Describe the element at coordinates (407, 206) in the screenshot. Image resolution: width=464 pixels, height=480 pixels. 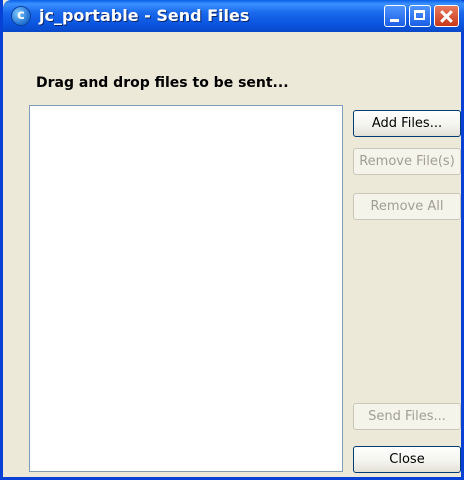
I see `remove-all-button: Remove All` at that location.